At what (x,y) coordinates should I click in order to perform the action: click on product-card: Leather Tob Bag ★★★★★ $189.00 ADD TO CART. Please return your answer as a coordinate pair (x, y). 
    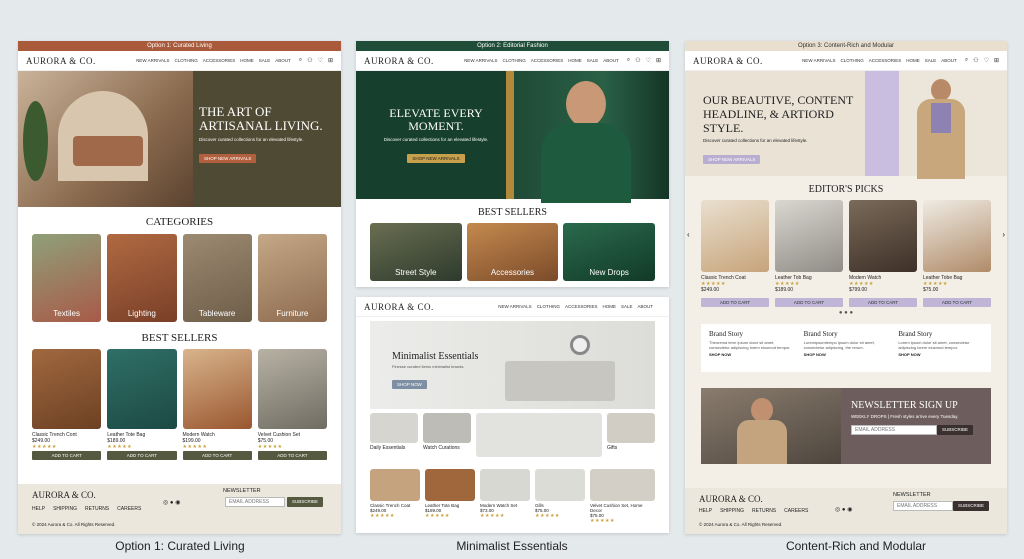
    Looking at the image, I should click on (809, 253).